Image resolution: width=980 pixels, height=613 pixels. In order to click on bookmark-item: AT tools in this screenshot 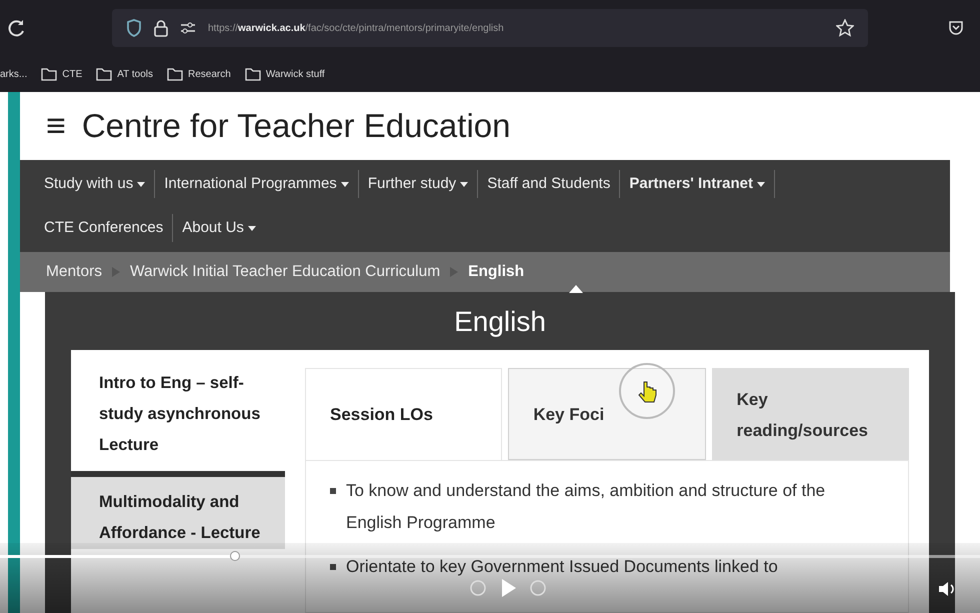, I will do `click(124, 74)`.